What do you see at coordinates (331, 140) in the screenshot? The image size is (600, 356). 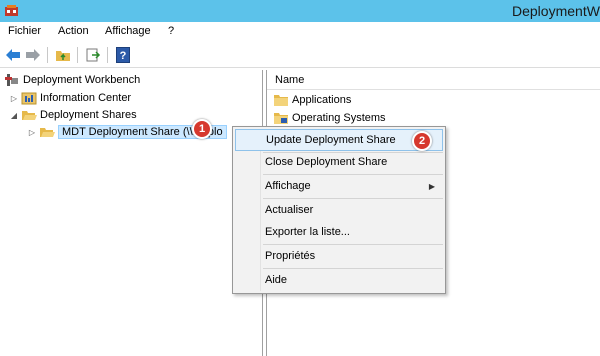 I see `menu-item-label: Update Deployment Share` at bounding box center [331, 140].